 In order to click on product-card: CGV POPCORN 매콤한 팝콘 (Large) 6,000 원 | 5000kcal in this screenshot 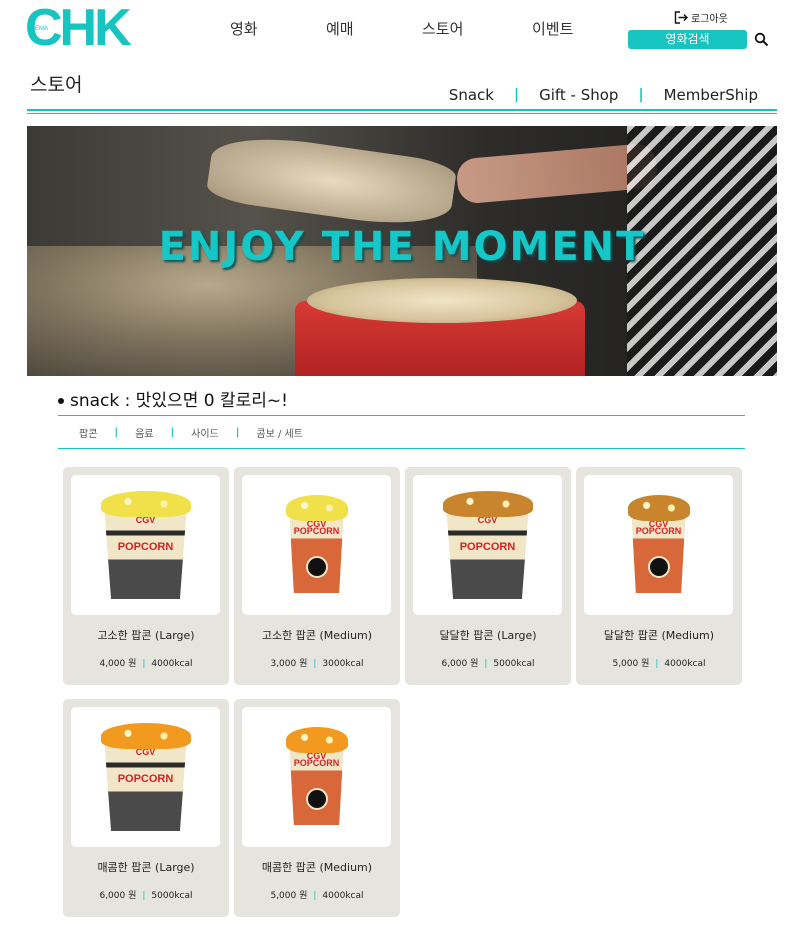, I will do `click(146, 808)`.